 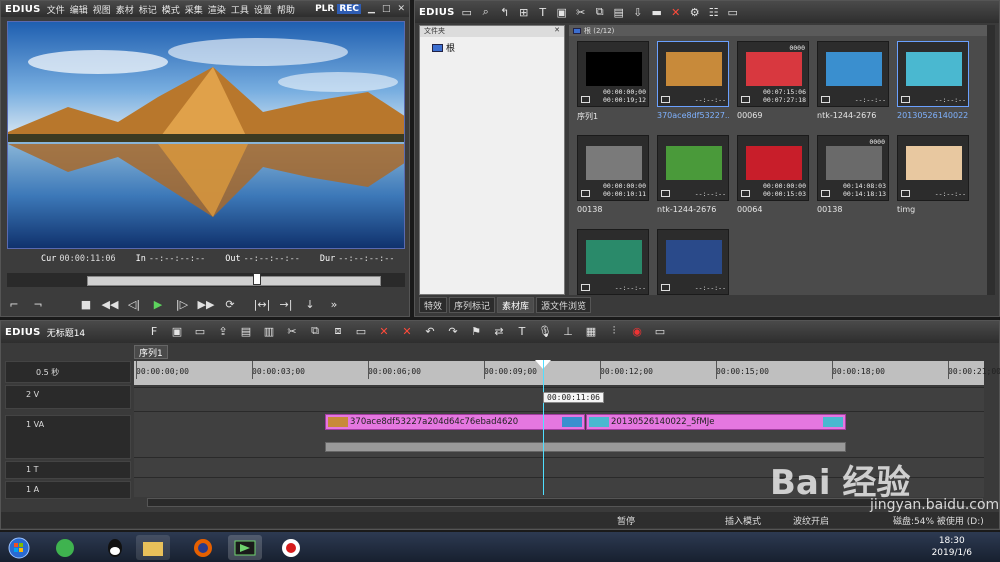 What do you see at coordinates (19, 547) in the screenshot?
I see `start-button` at bounding box center [19, 547].